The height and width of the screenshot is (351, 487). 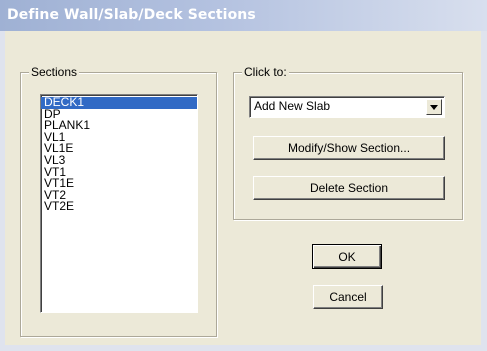 I want to click on window-border-bottom, so click(x=243, y=348).